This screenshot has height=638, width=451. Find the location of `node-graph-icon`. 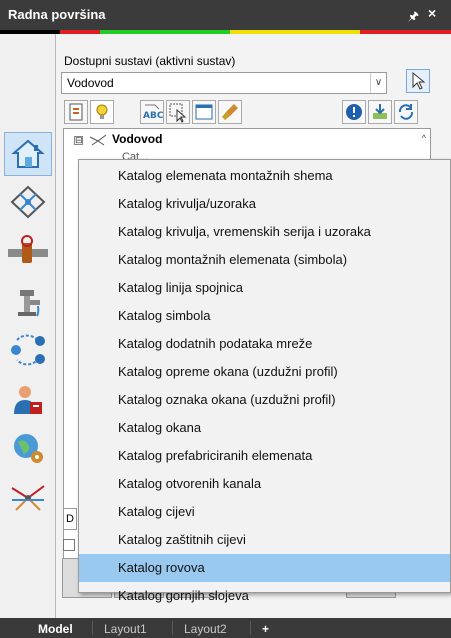

node-graph-icon is located at coordinates (28, 350).